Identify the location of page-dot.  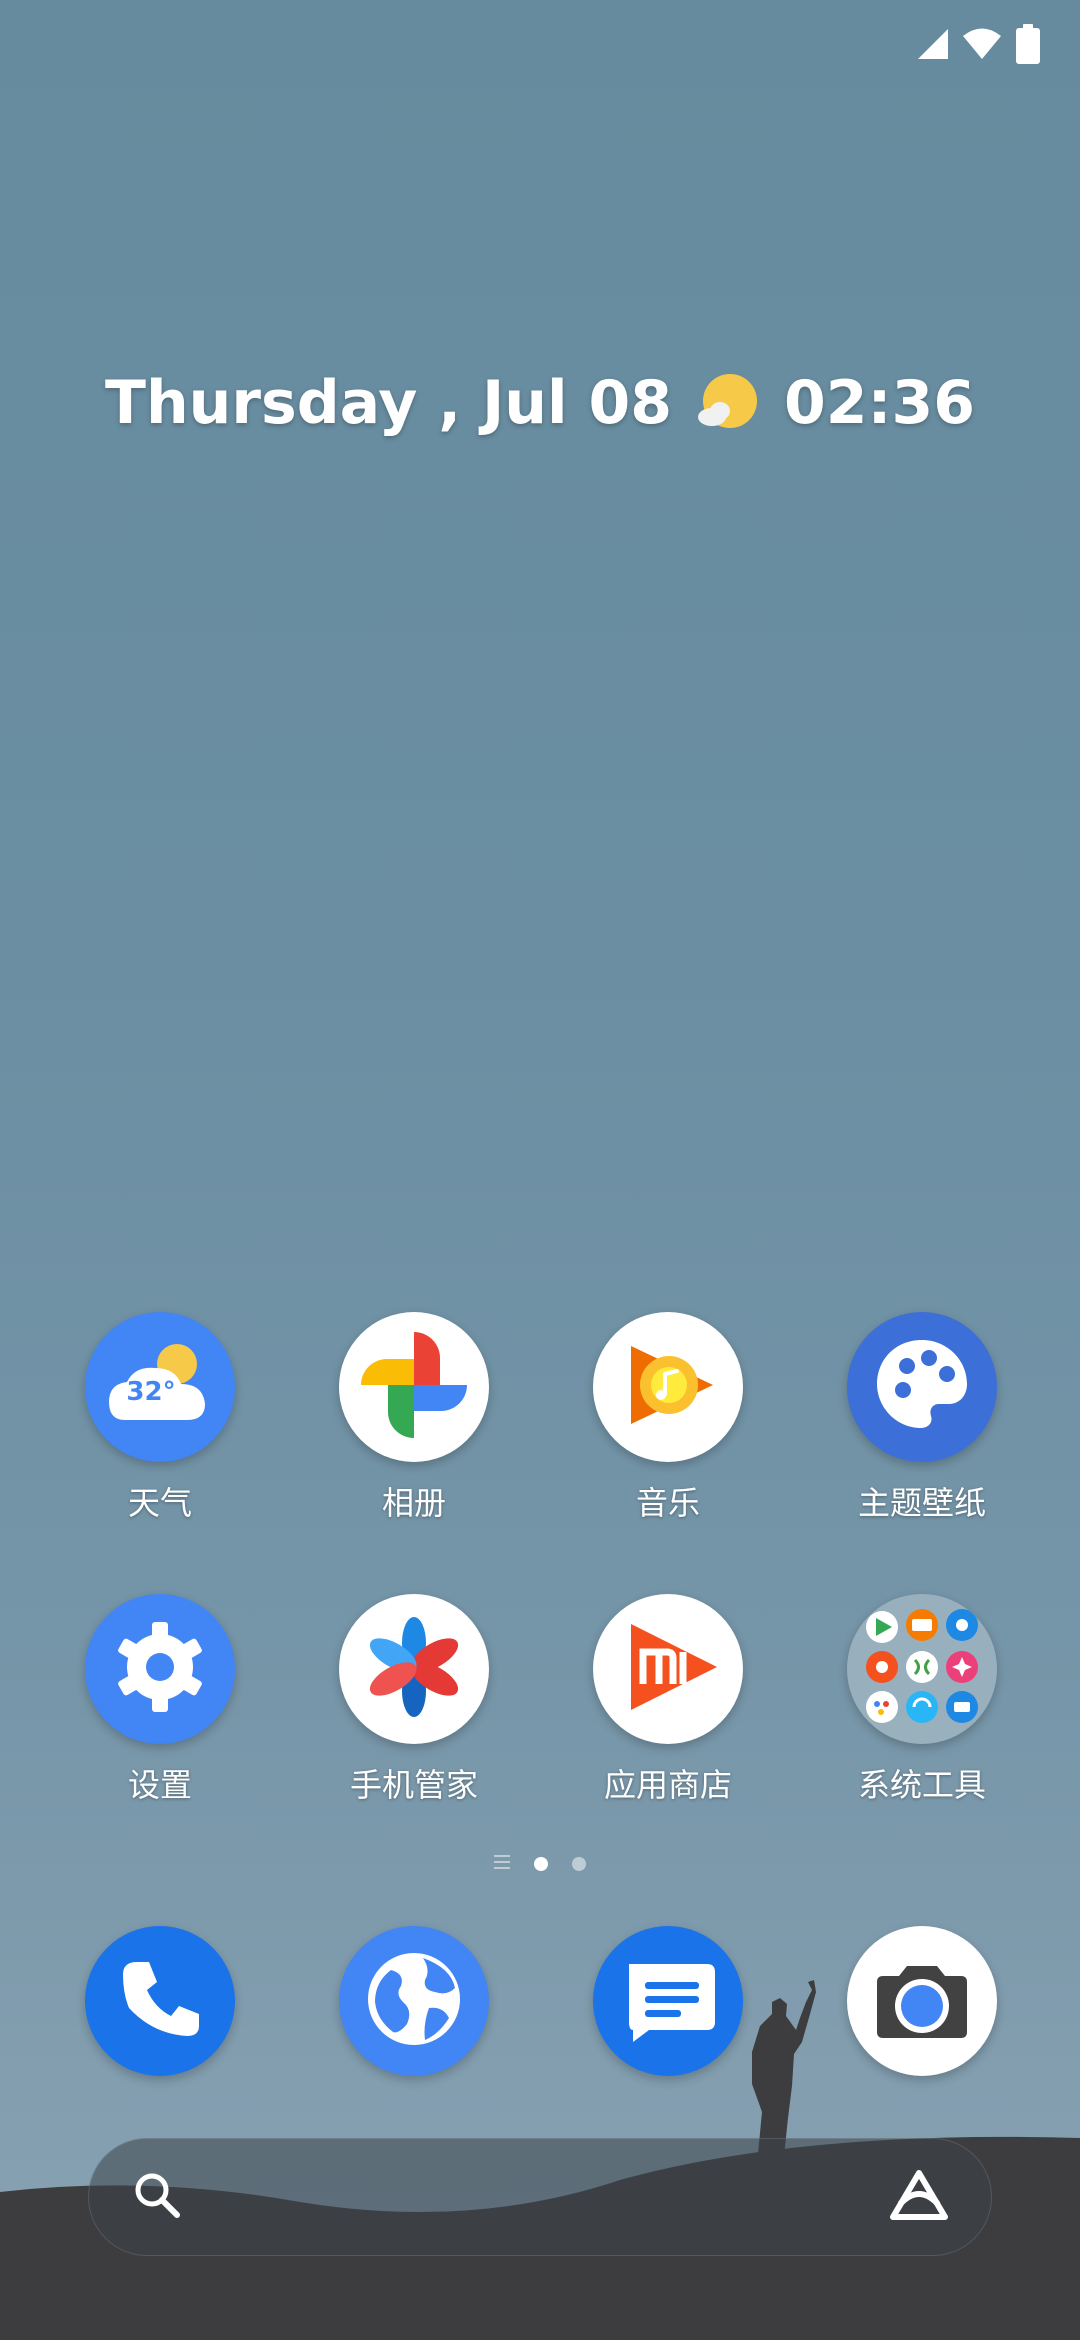
(579, 1863).